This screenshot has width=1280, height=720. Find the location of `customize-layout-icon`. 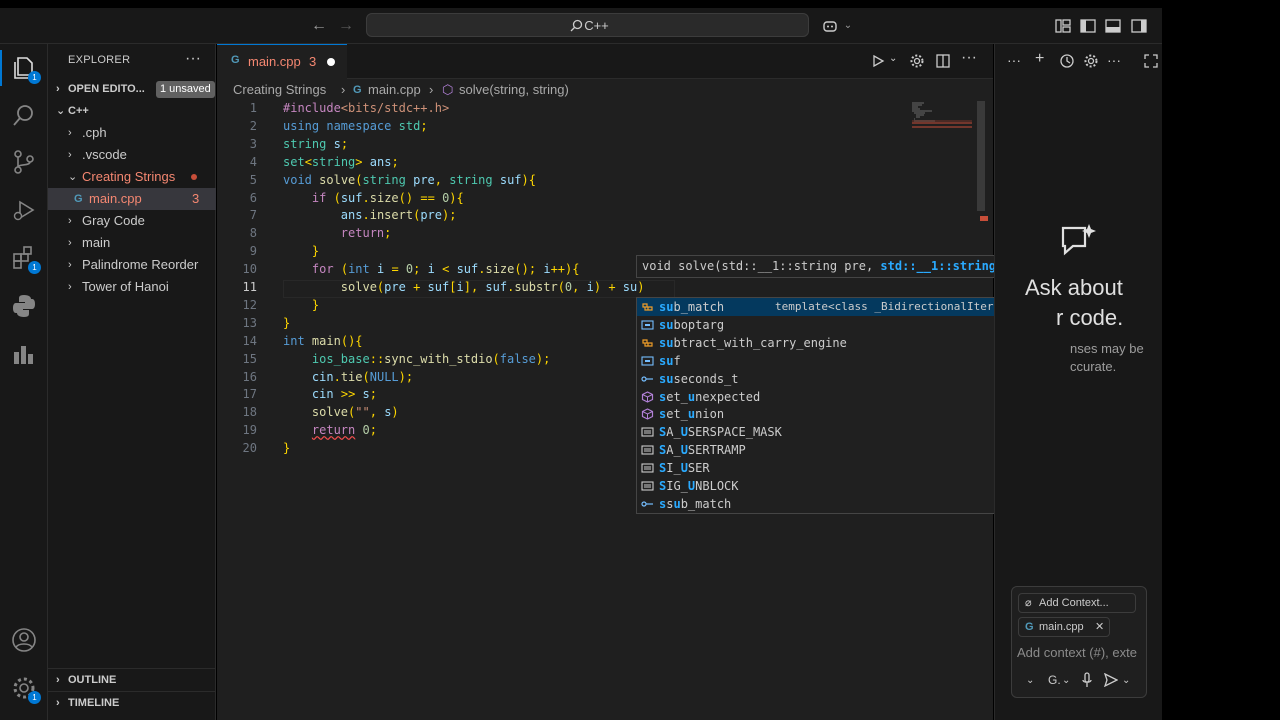

customize-layout-icon is located at coordinates (1063, 26).